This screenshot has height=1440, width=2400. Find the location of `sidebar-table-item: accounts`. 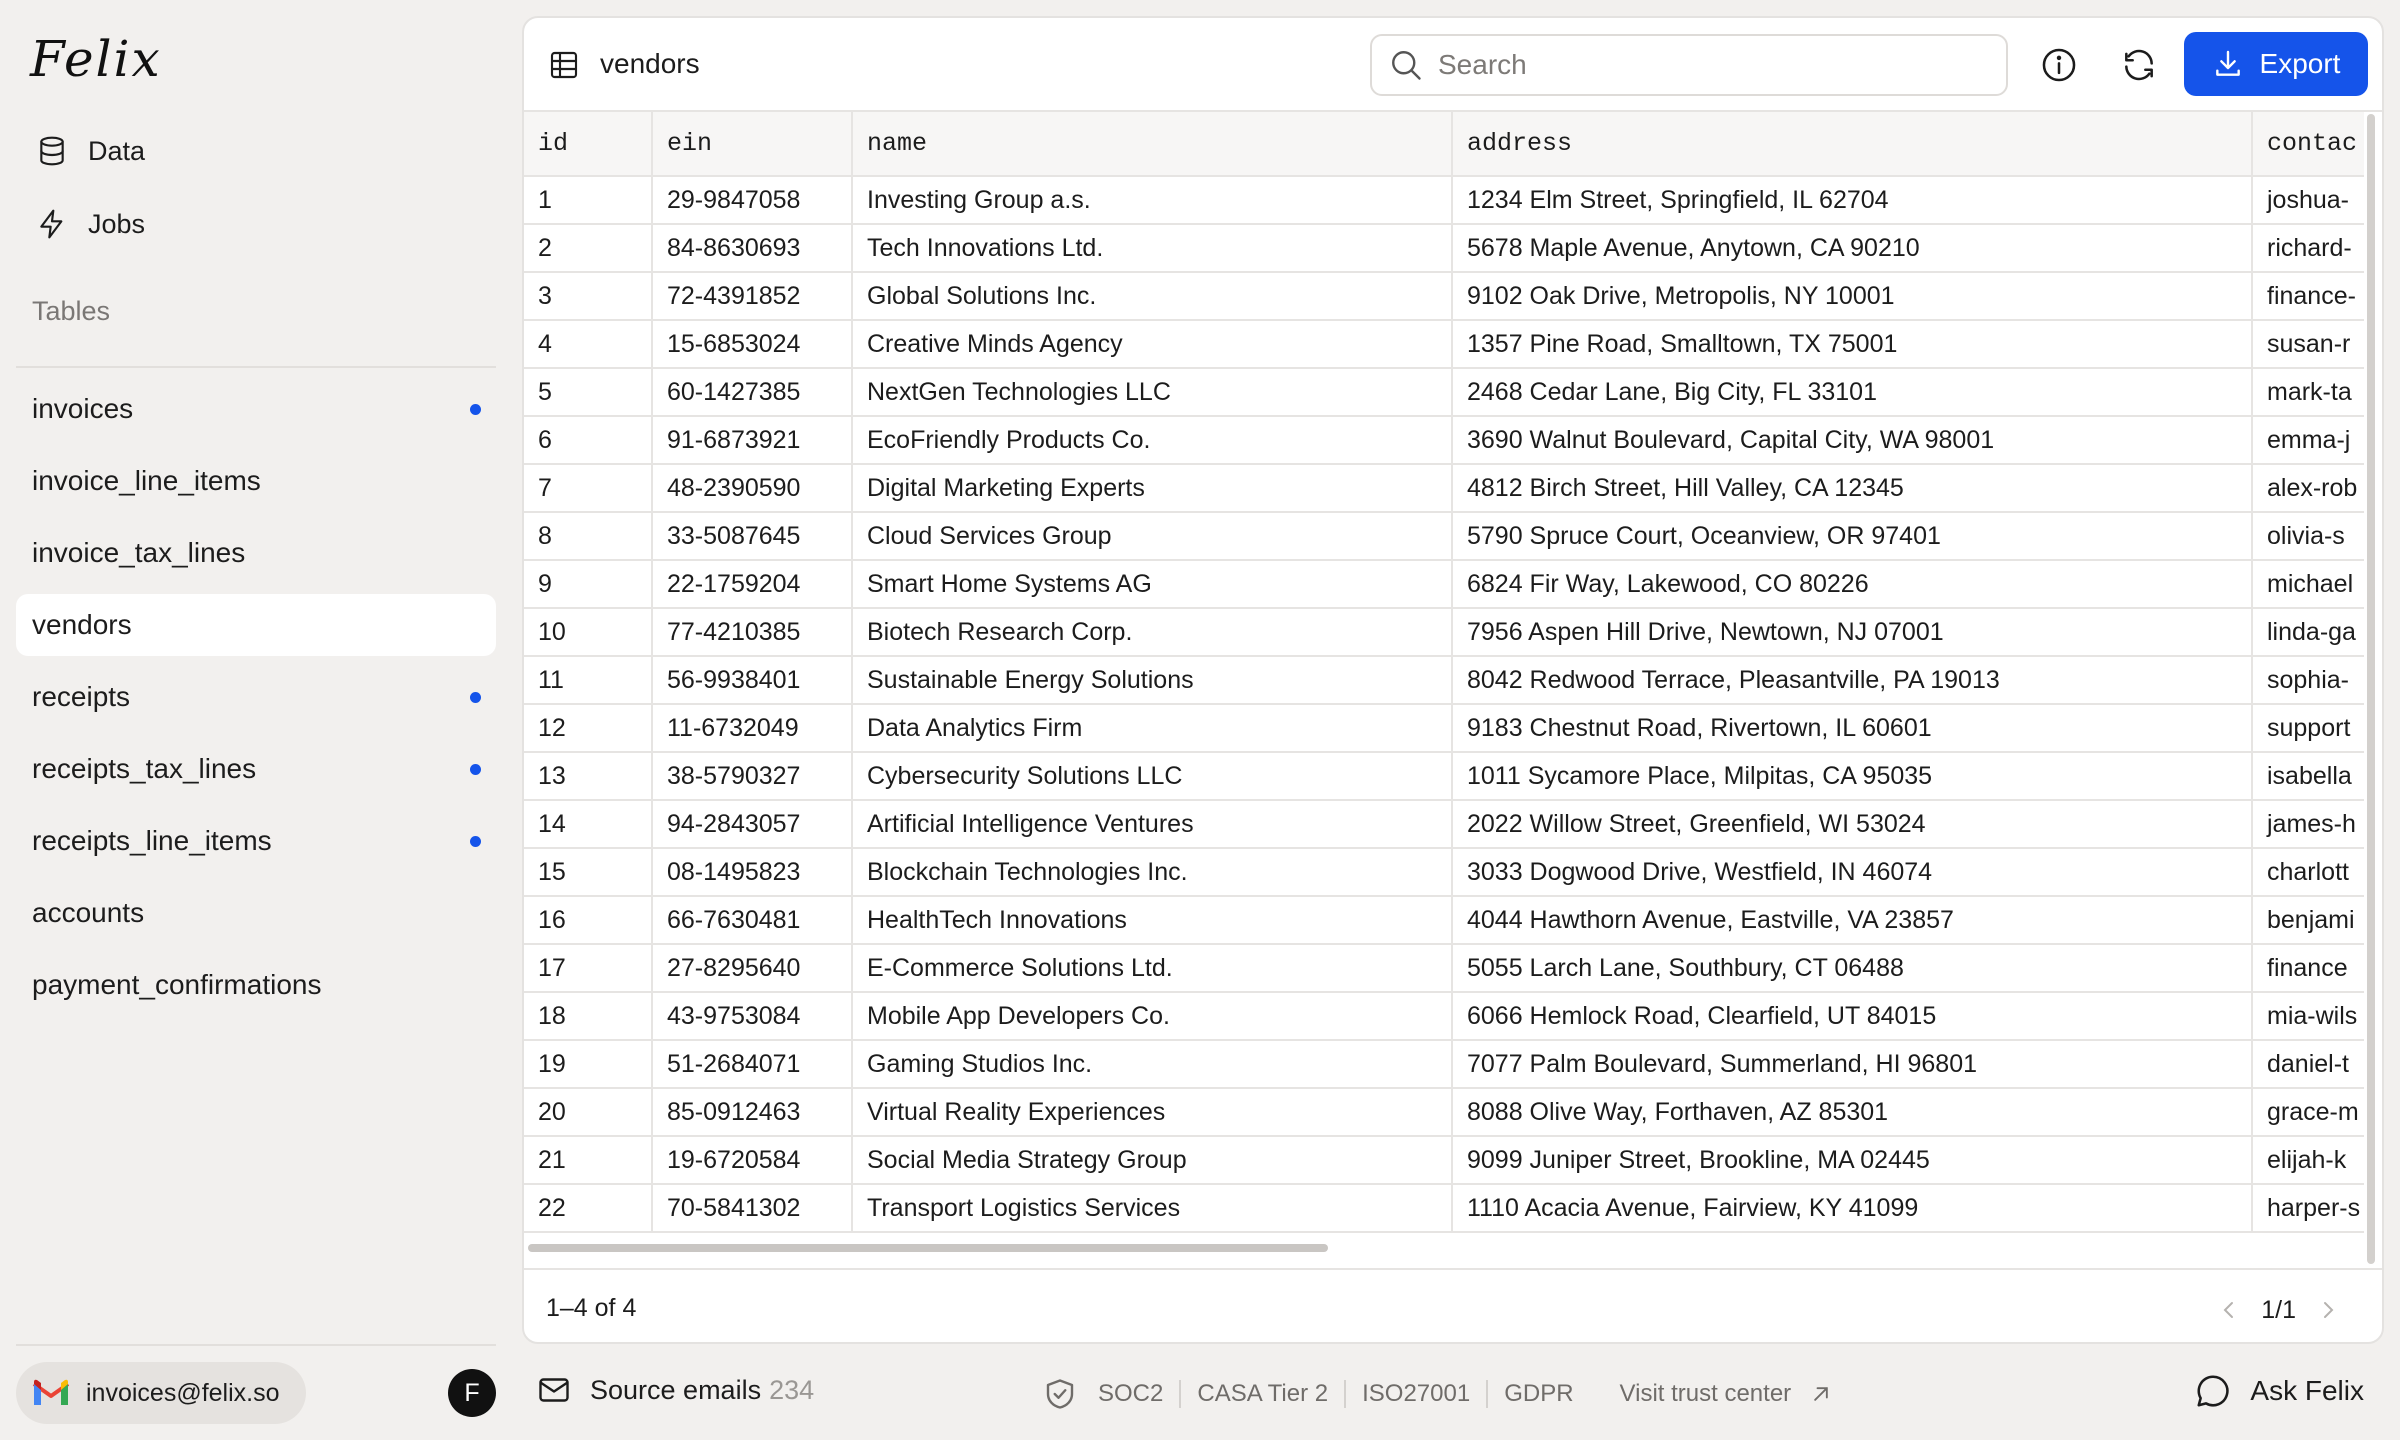

sidebar-table-item: accounts is located at coordinates (256, 913).